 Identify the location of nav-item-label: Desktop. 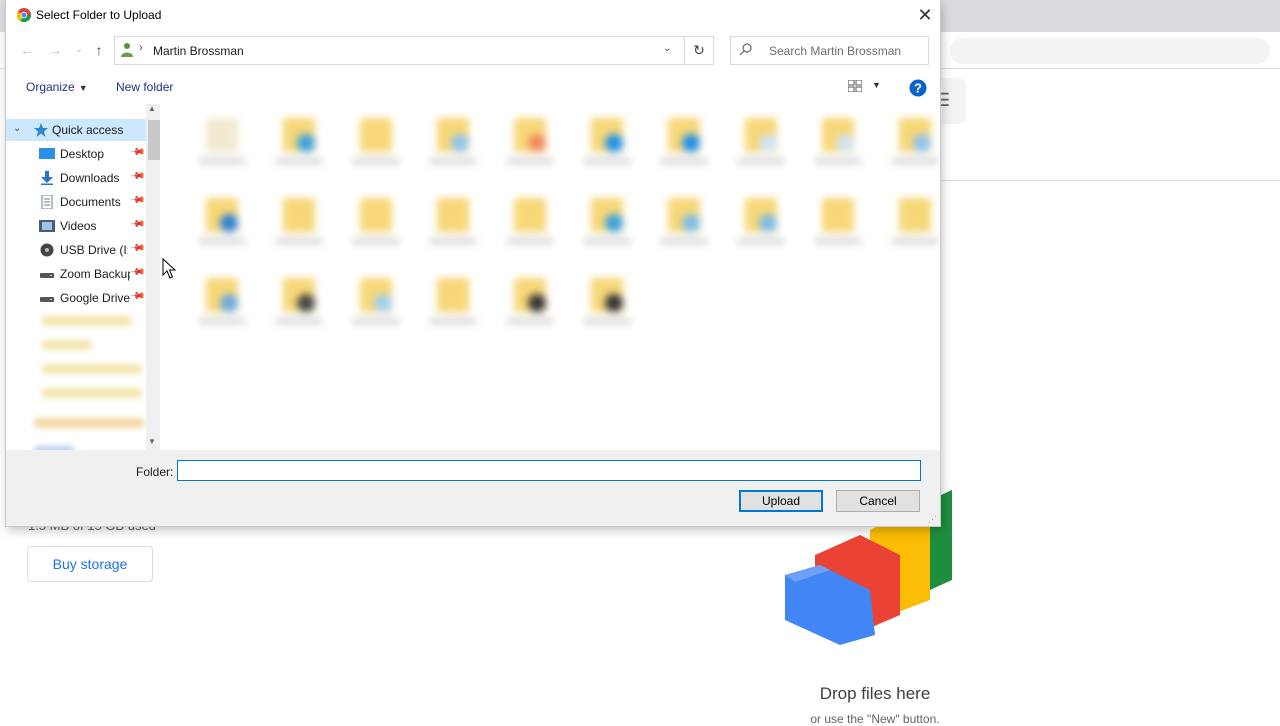
(82, 154).